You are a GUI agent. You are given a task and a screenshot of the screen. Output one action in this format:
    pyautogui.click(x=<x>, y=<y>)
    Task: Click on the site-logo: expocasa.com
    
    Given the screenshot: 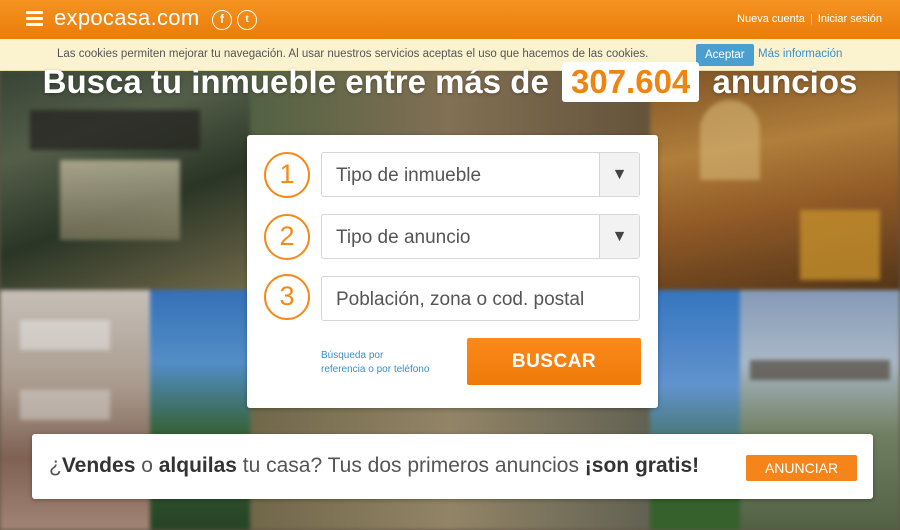 What is the action you would take?
    pyautogui.click(x=126, y=18)
    